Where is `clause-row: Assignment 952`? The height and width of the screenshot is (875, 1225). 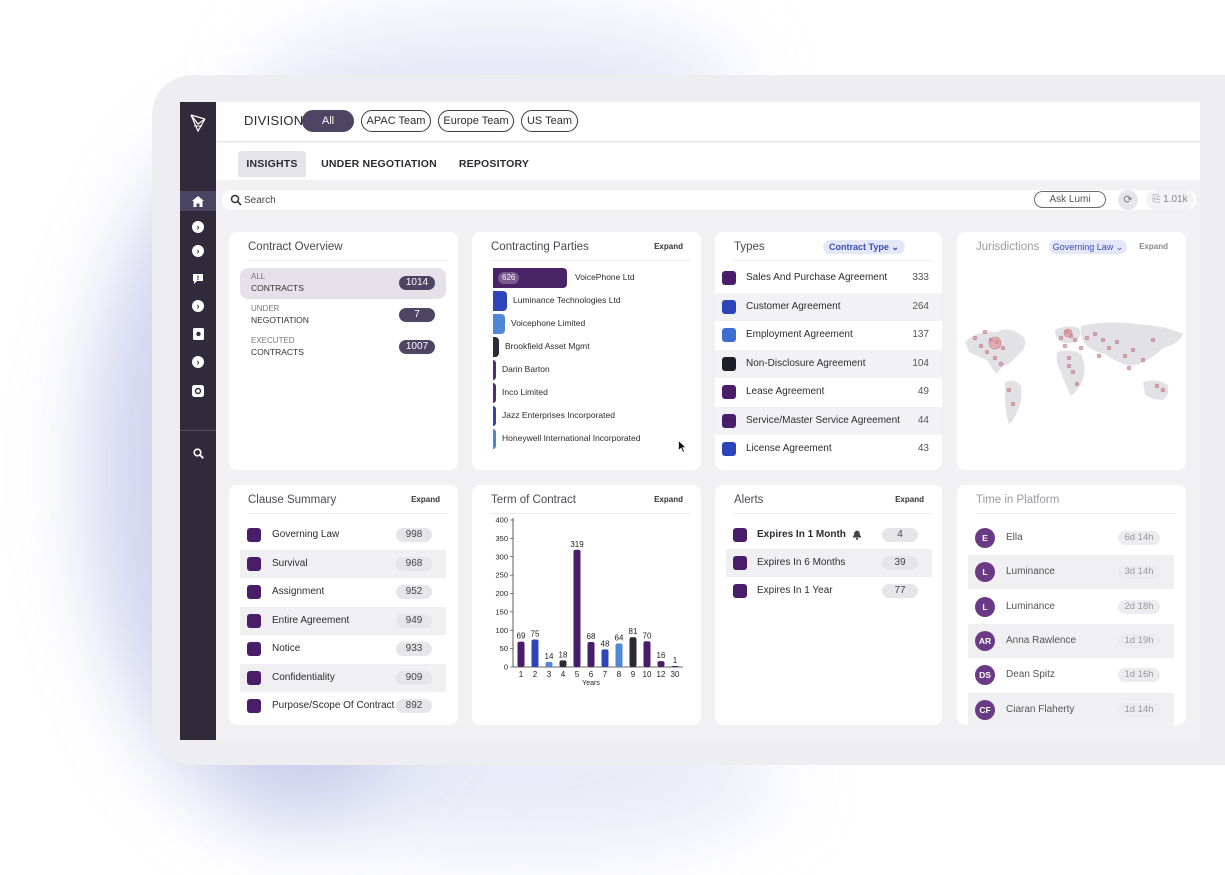 clause-row: Assignment 952 is located at coordinates (343, 592).